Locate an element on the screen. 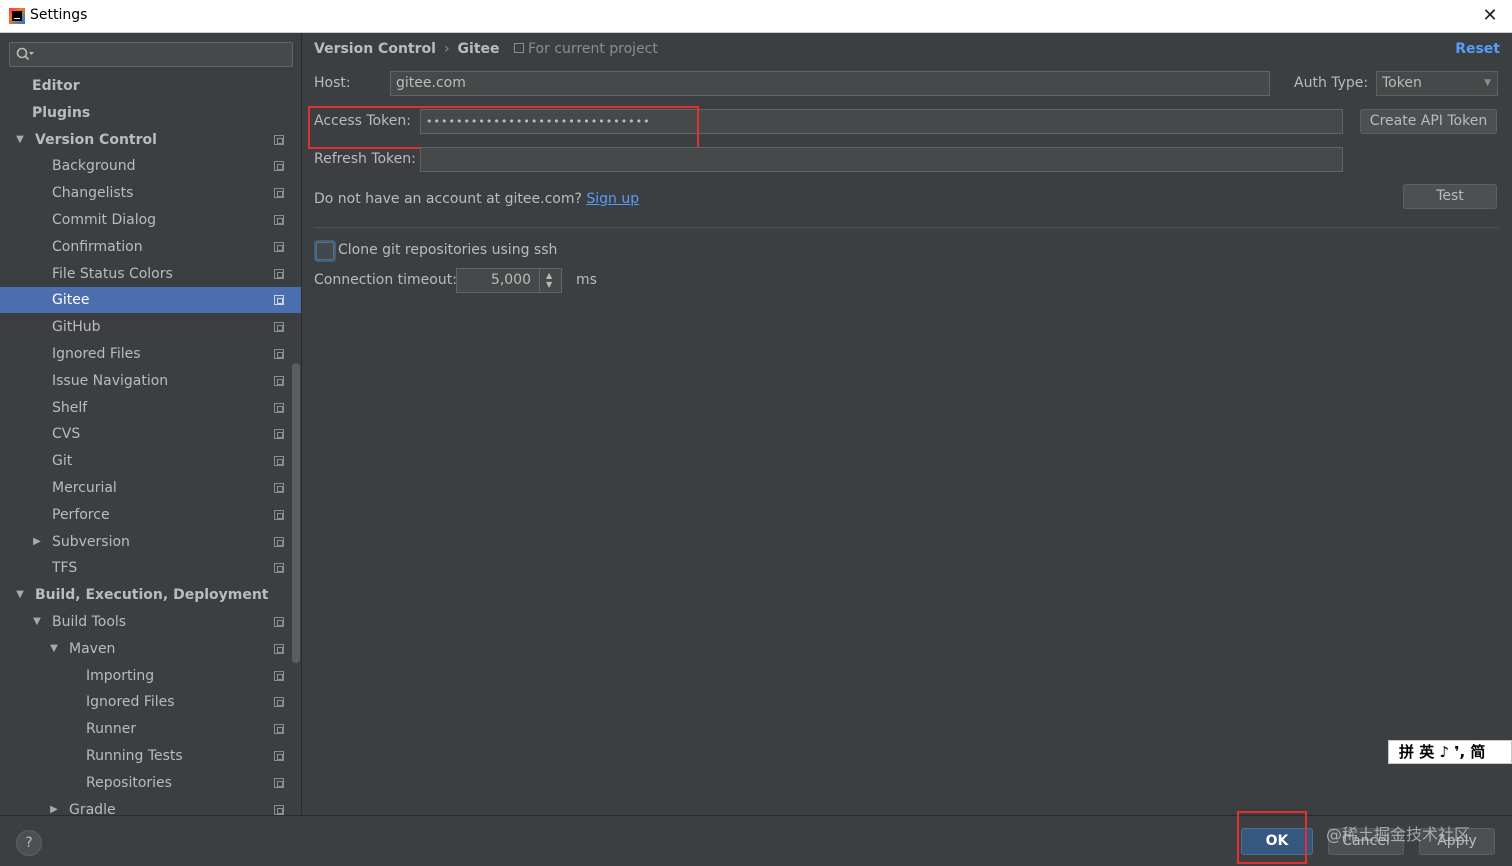 Image resolution: width=1512 pixels, height=866 pixels. create-api-token-button: Create API Token is located at coordinates (1428, 121).